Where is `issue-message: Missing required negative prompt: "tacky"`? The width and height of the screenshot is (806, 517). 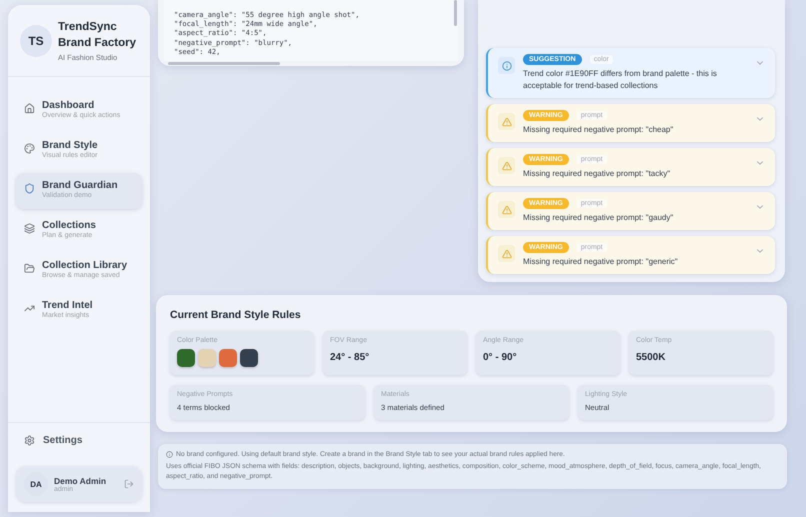 issue-message: Missing required negative prompt: "tacky" is located at coordinates (596, 174).